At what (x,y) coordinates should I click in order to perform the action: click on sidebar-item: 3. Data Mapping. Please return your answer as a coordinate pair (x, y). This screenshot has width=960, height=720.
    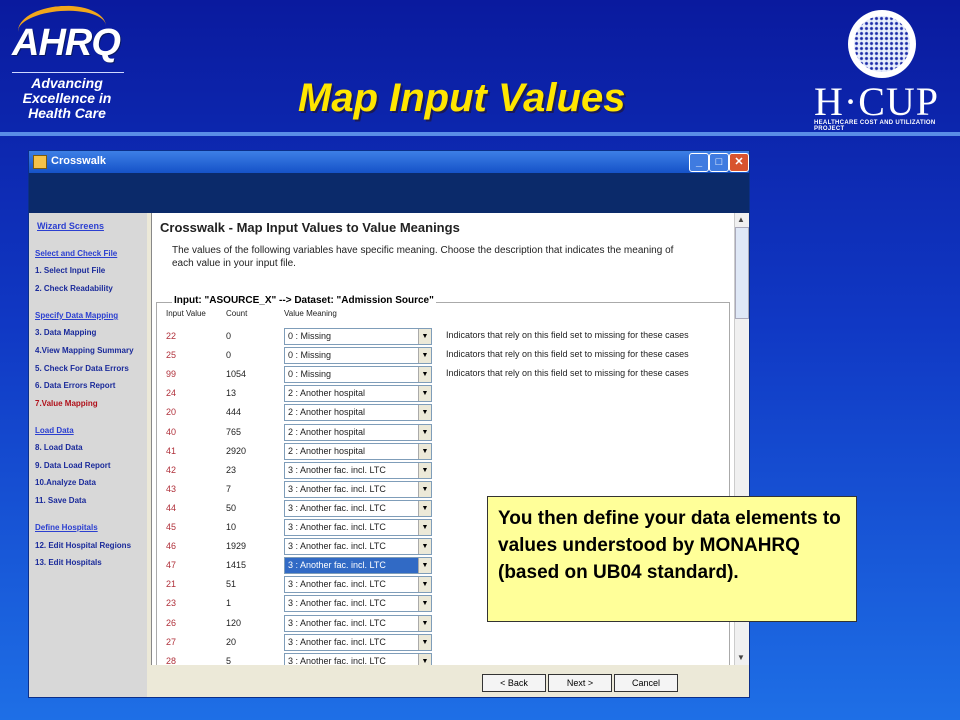
    Looking at the image, I should click on (65, 332).